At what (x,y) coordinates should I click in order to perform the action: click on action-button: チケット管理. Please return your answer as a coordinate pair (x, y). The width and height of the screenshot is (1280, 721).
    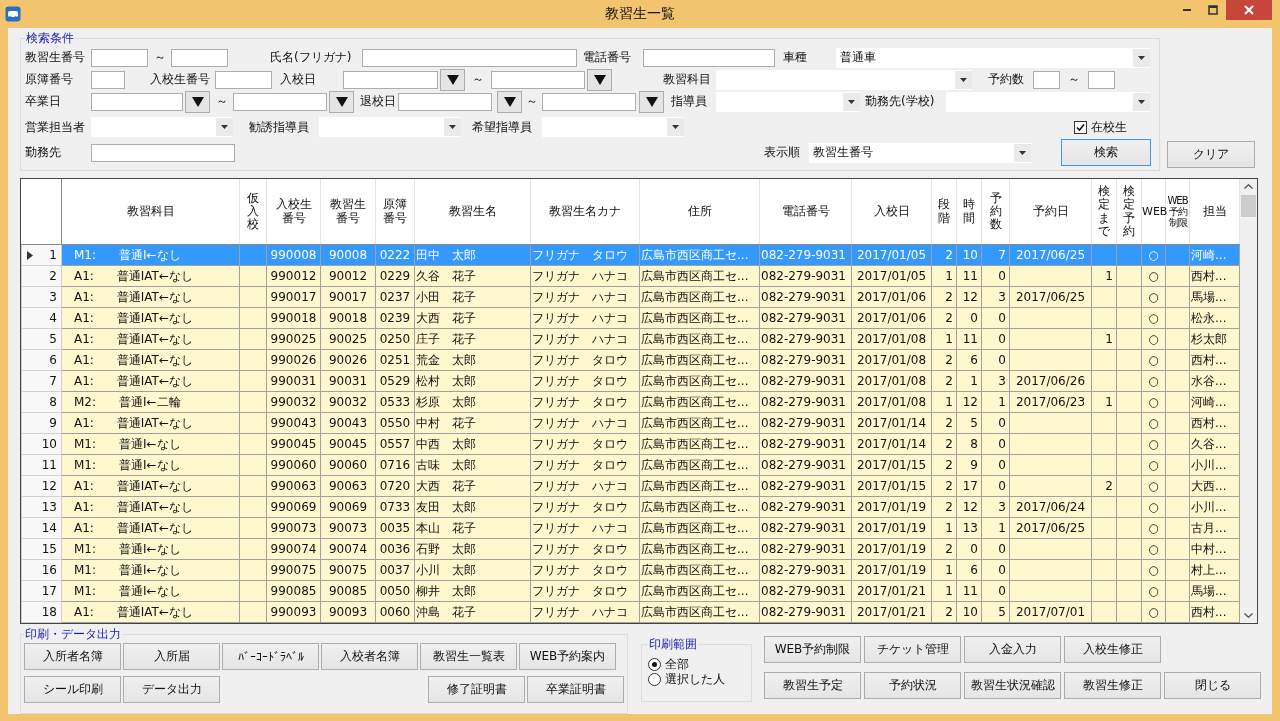
    Looking at the image, I should click on (912, 649).